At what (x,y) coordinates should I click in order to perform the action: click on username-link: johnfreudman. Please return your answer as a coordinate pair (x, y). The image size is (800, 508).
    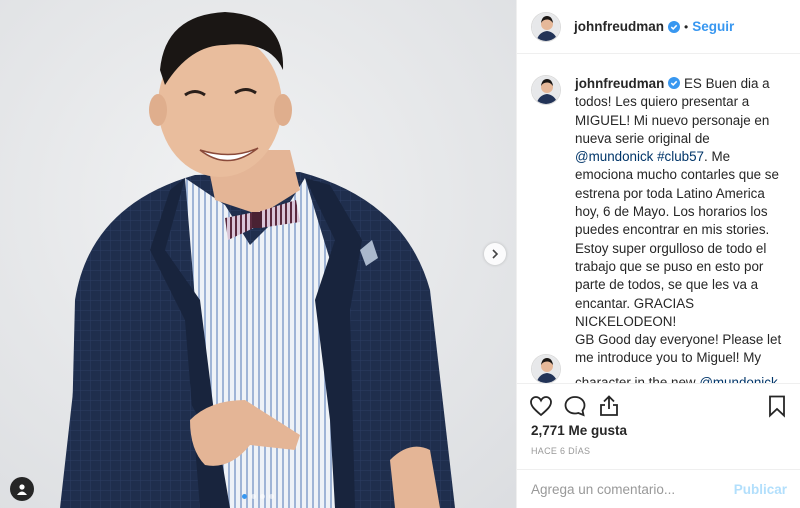
    Looking at the image, I should click on (619, 26).